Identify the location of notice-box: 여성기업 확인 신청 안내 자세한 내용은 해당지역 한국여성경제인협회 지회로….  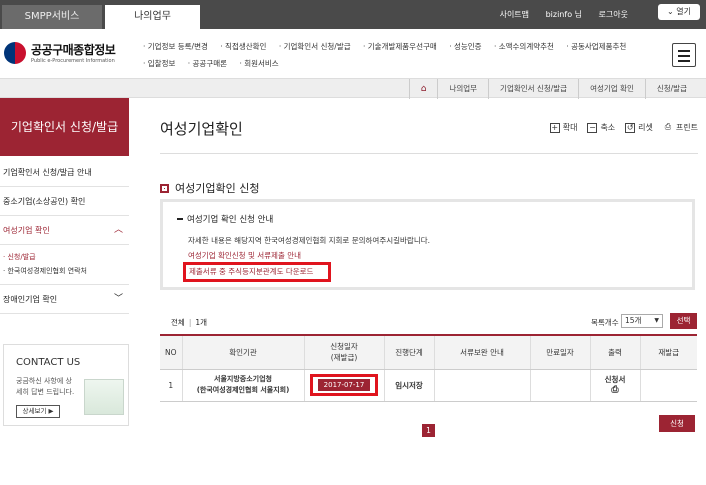
(427, 244).